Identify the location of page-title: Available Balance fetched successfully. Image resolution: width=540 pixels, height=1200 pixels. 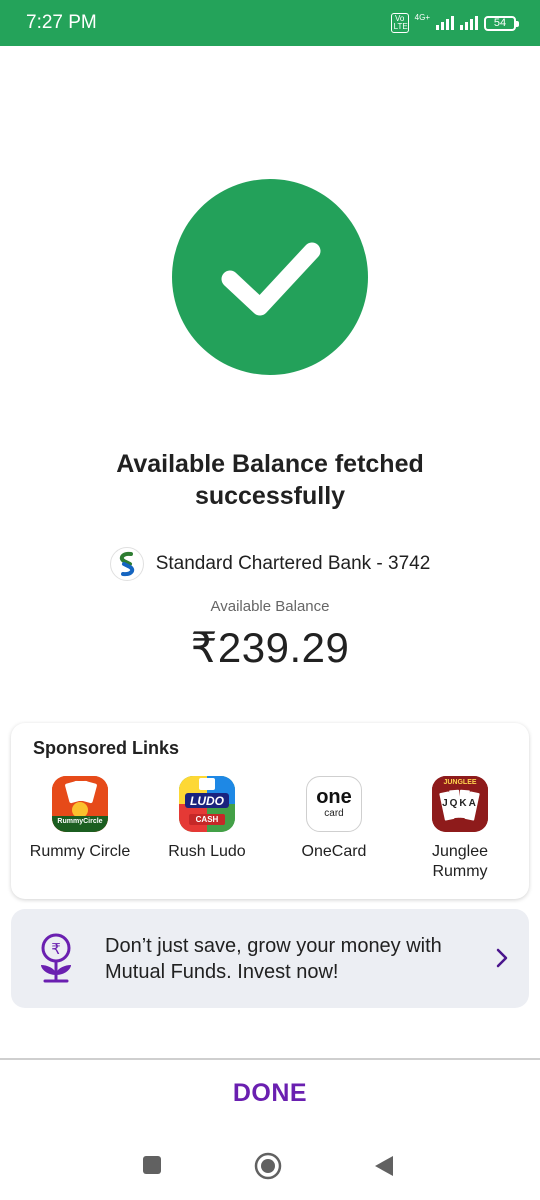
(270, 480).